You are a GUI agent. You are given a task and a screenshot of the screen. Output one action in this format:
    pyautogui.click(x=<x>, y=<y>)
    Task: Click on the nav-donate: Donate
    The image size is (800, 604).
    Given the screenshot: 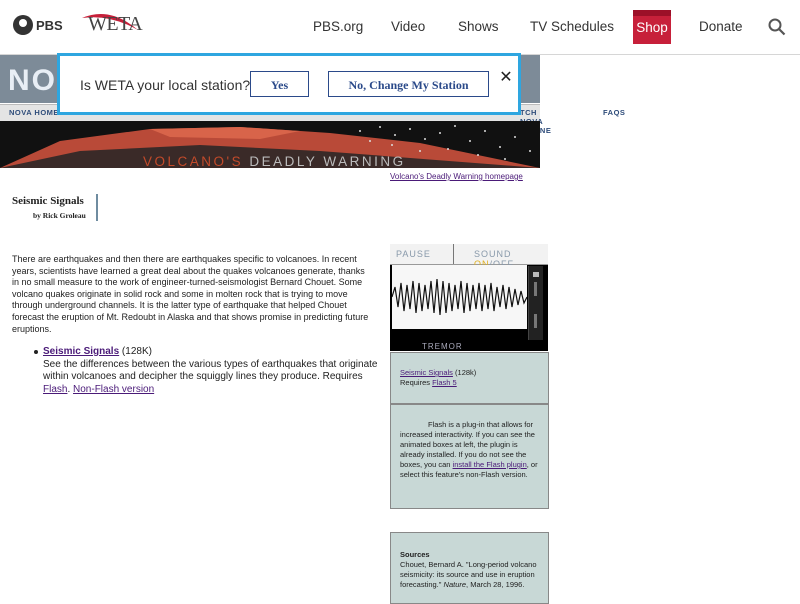 What is the action you would take?
    pyautogui.click(x=721, y=26)
    